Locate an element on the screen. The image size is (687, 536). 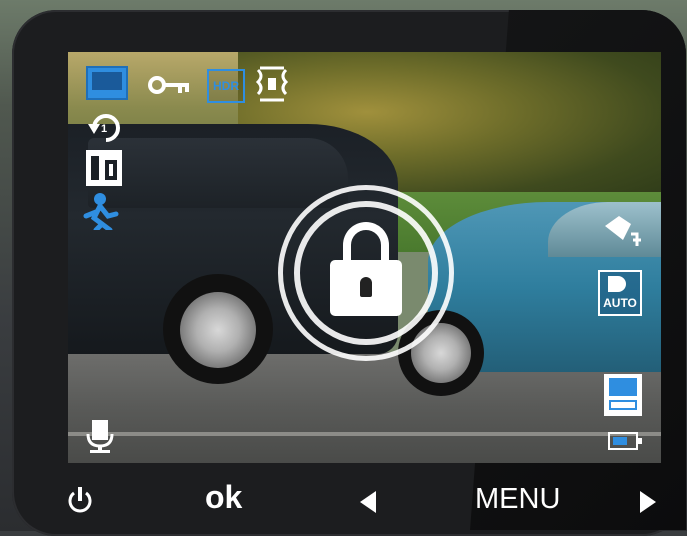
collision-icon is located at coordinates (623, 232).